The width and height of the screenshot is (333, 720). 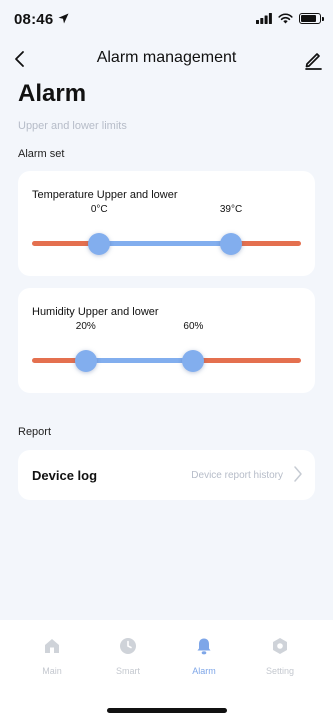 I want to click on battery-icon, so click(x=311, y=18).